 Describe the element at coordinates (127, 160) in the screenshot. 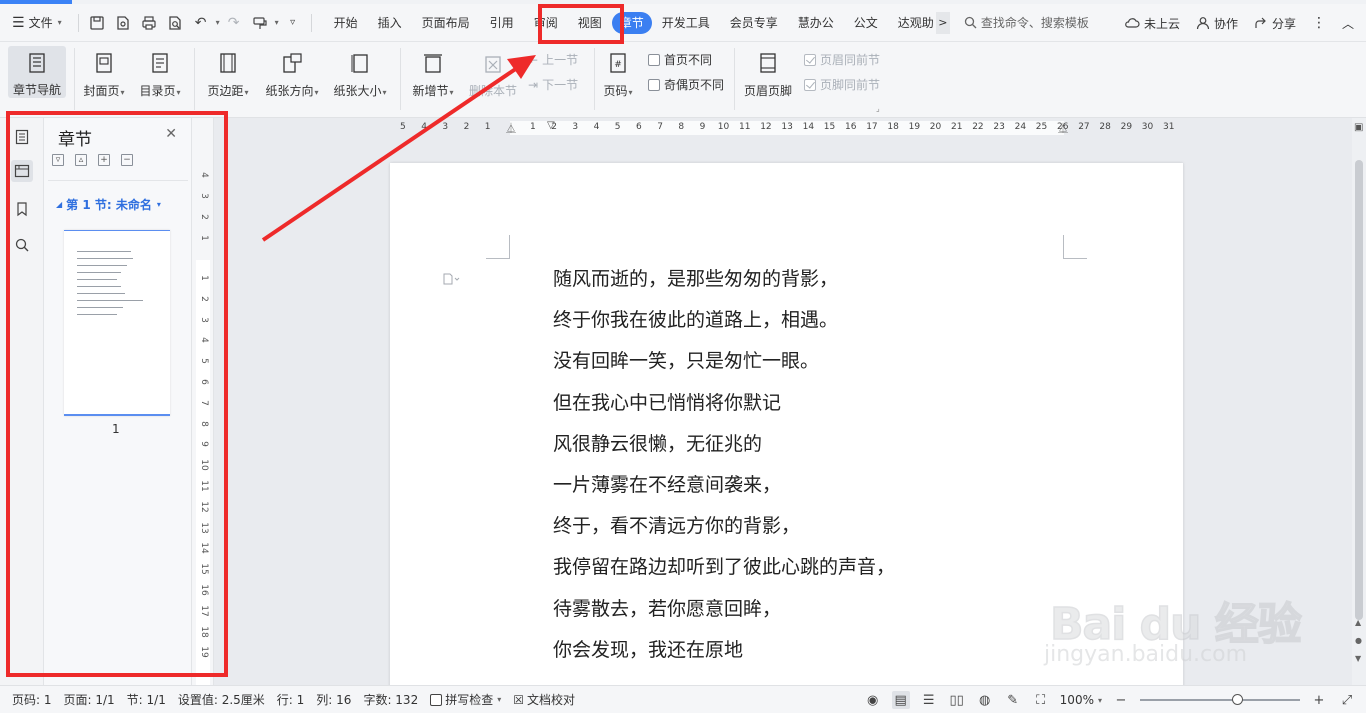

I see `collapse-all-icon: −` at that location.